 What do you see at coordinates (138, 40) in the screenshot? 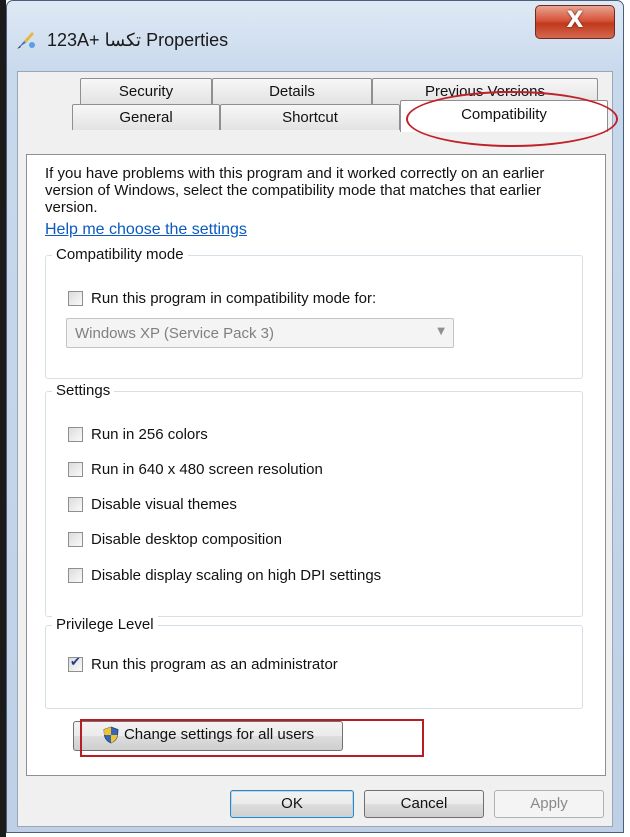
I see `window-title: 123A+ تكسا Properties` at bounding box center [138, 40].